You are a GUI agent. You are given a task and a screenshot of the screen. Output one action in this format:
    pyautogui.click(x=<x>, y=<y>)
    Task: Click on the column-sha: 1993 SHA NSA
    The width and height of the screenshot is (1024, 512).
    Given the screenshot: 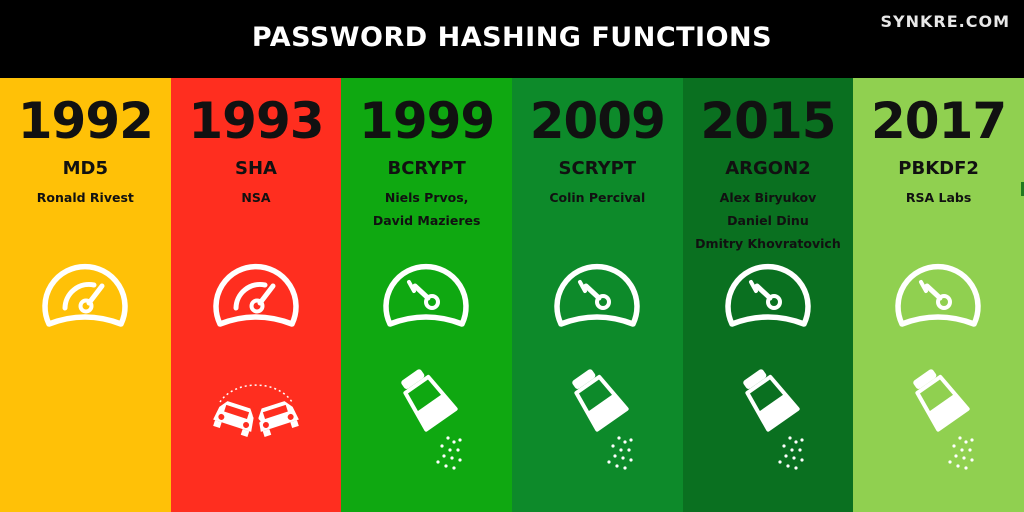 What is the action you would take?
    pyautogui.click(x=256, y=295)
    